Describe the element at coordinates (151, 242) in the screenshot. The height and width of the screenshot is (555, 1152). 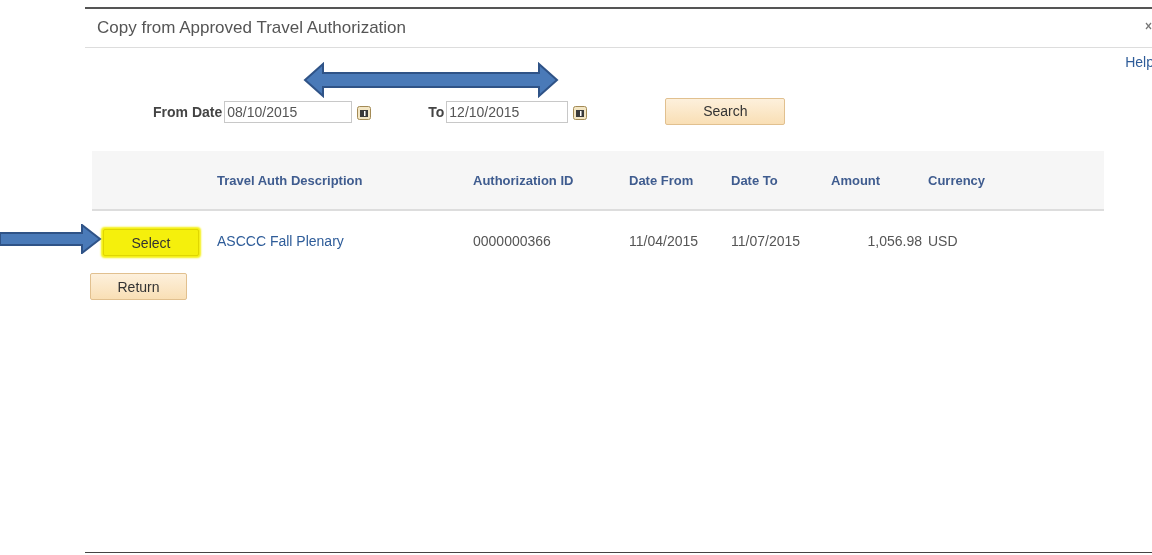
I see `select-button: Select` at that location.